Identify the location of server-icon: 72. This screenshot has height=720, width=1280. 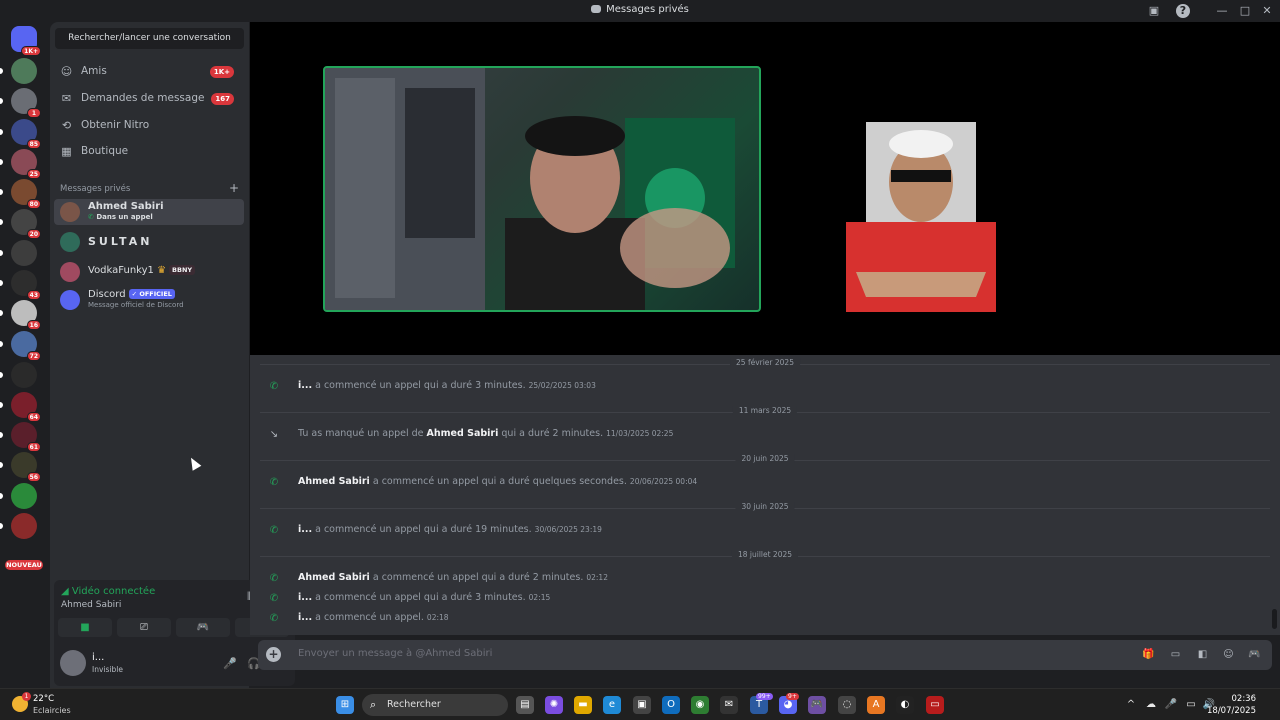
(26, 346).